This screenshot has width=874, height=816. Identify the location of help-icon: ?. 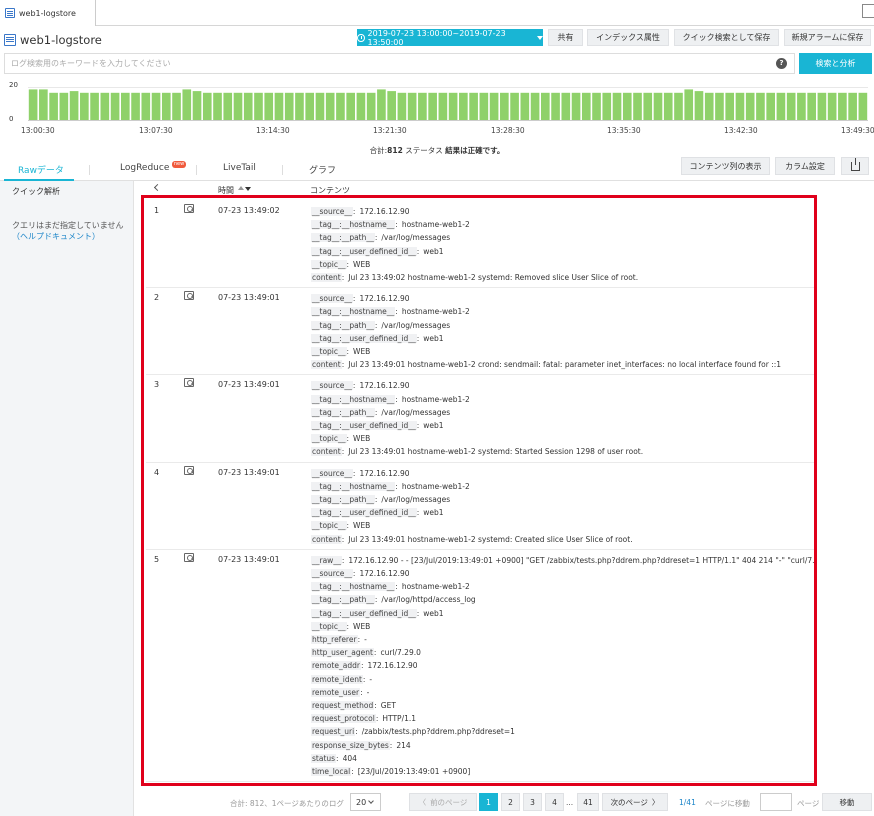
(781, 63).